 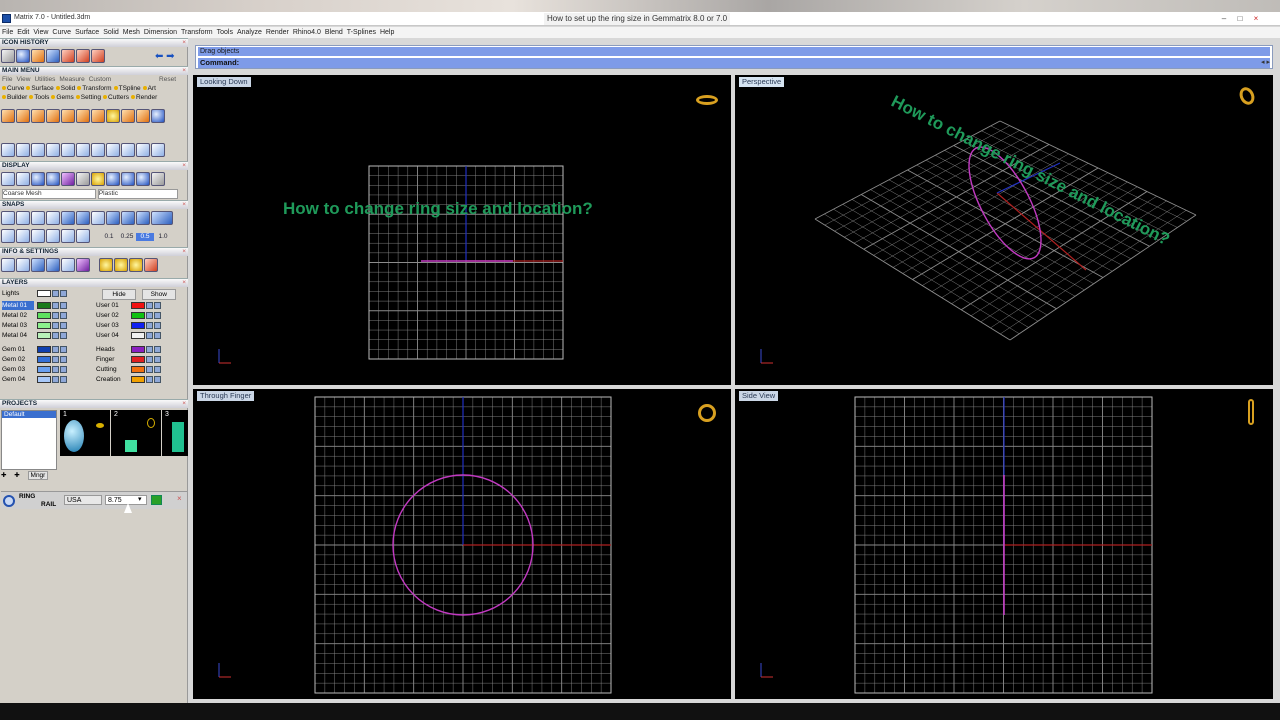 I want to click on apply-ring-size-icon, so click(x=156, y=500).